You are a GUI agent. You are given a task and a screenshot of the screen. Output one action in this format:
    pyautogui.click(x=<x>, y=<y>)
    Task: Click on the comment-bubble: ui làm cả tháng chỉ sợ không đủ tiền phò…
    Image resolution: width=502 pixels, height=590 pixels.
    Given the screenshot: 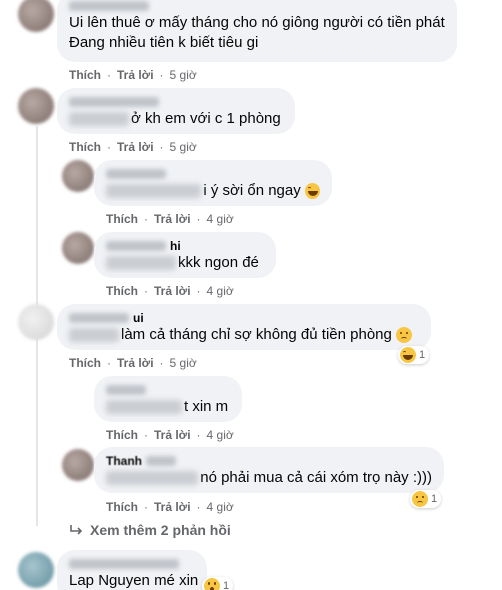 What is the action you would take?
    pyautogui.click(x=244, y=327)
    